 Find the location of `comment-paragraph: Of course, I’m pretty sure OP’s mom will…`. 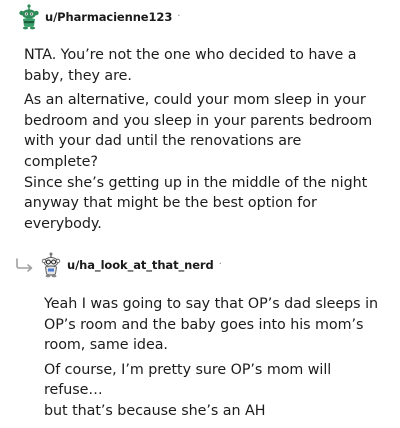

comment-paragraph: Of course, I’m pretty sure OP’s mom will… is located at coordinates (188, 390).